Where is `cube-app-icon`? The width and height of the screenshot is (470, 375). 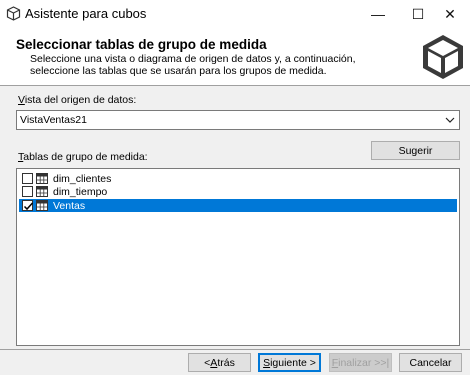
cube-app-icon is located at coordinates (13, 13).